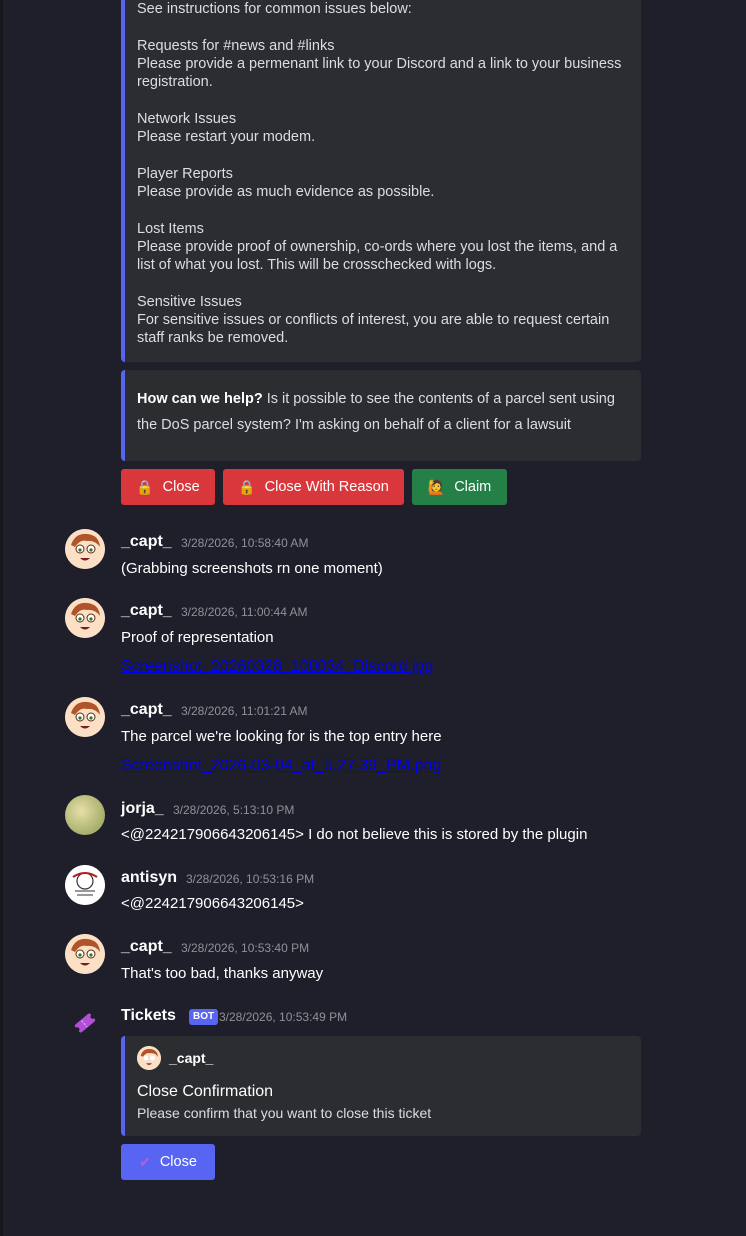 This screenshot has height=1236, width=746. What do you see at coordinates (252, 568) in the screenshot?
I see `message-text: (Grabbing screenshots rn one moment)` at bounding box center [252, 568].